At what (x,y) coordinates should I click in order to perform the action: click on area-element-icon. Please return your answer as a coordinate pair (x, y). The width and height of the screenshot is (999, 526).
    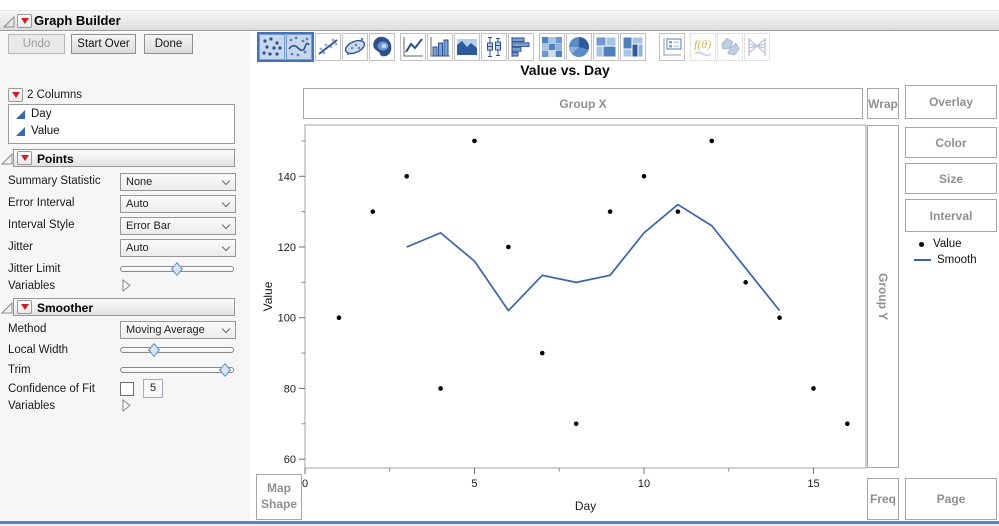
    Looking at the image, I should click on (467, 47).